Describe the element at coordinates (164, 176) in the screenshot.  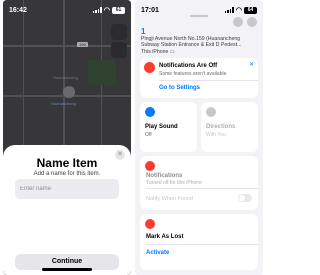
I see `notifications-title: Notifications` at that location.